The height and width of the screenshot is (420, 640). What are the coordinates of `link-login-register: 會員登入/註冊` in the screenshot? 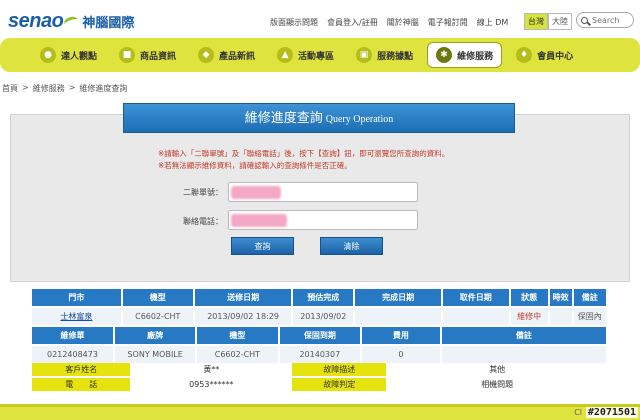 It's located at (352, 22).